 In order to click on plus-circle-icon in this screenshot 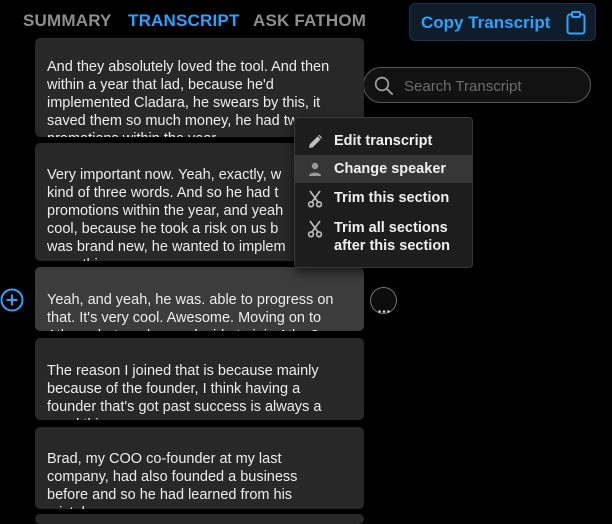, I will do `click(12, 300)`.